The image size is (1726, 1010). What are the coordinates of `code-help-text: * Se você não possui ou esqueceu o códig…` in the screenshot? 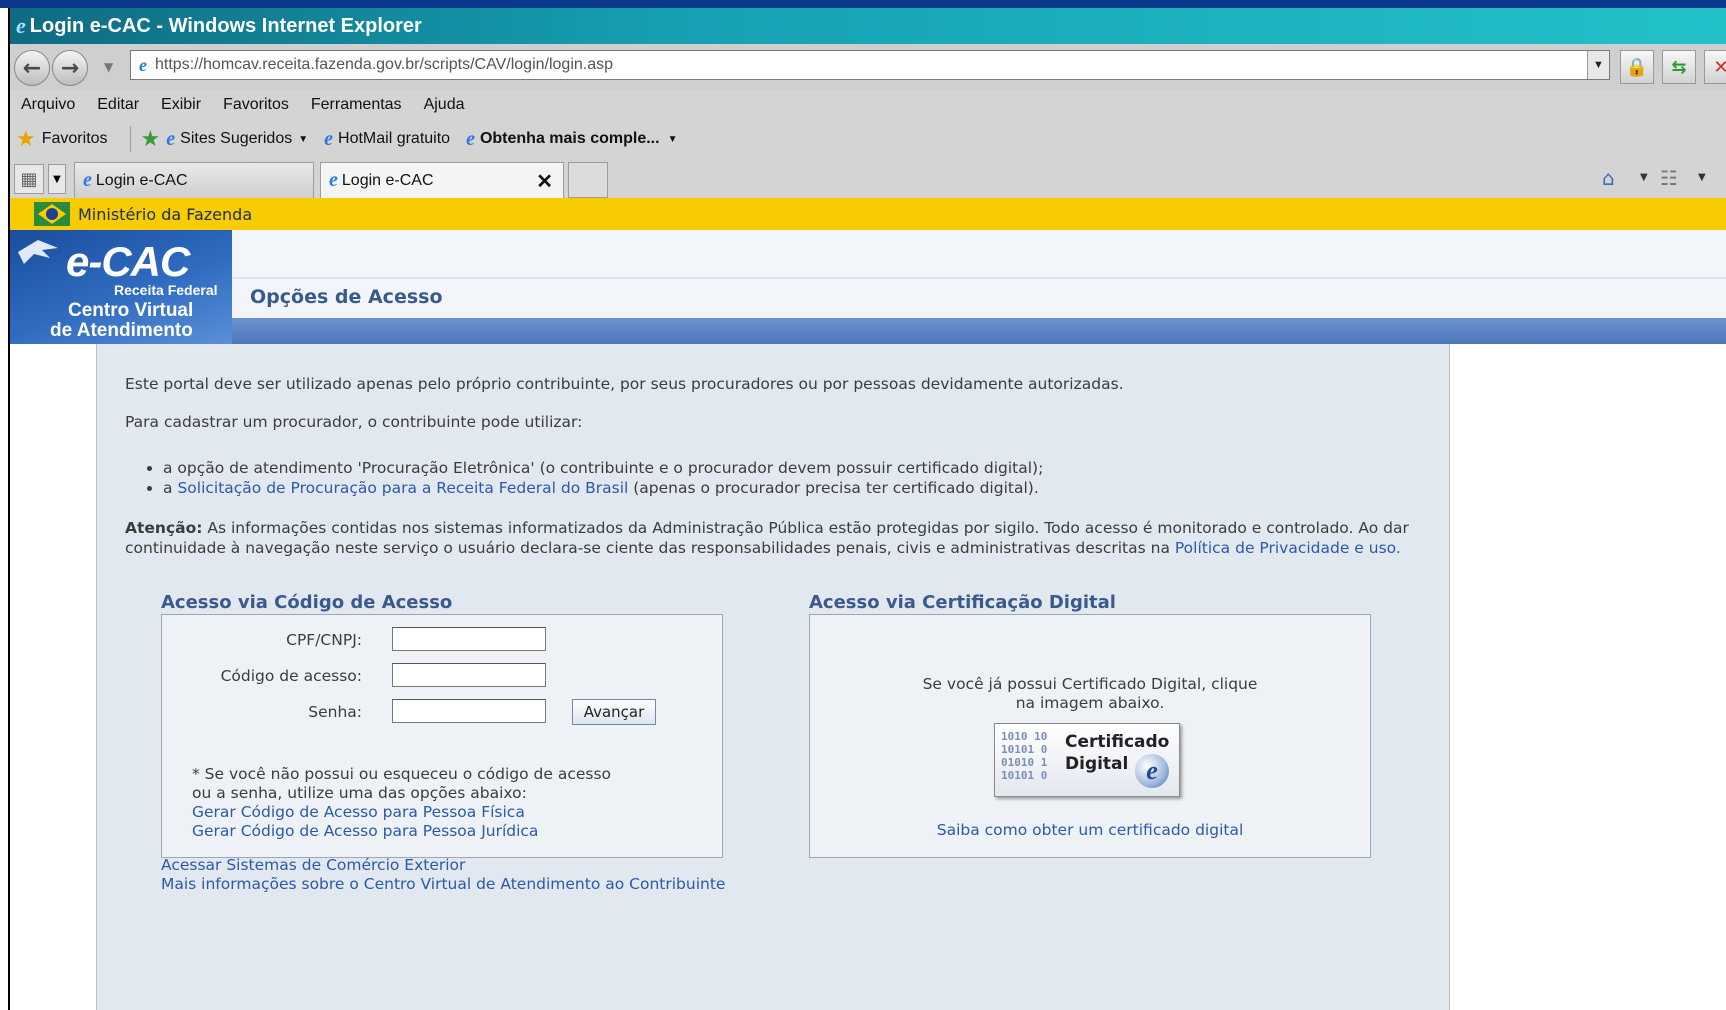 It's located at (401, 803).